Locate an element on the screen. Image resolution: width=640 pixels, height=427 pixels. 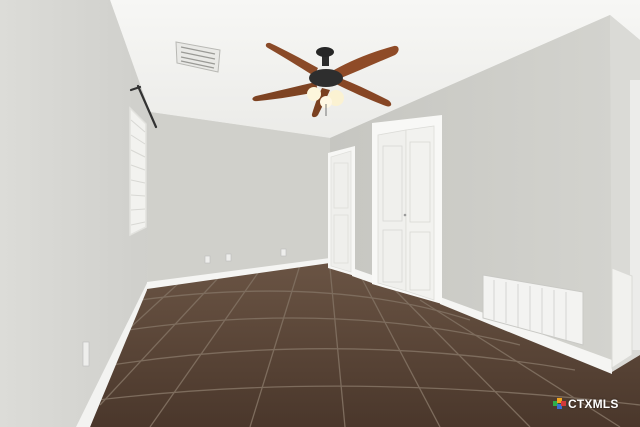
fan-canopy is located at coordinates (325, 52).